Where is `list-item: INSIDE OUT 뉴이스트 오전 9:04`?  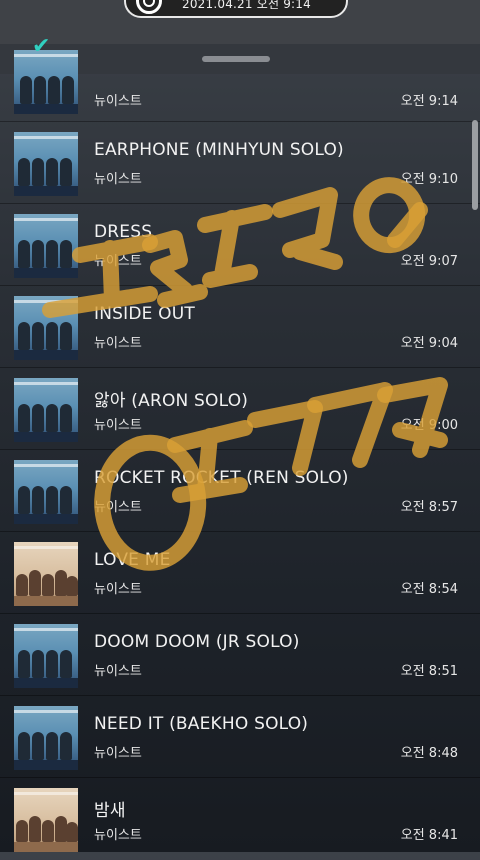 list-item: INSIDE OUT 뉴이스트 오전 9:04 is located at coordinates (240, 327).